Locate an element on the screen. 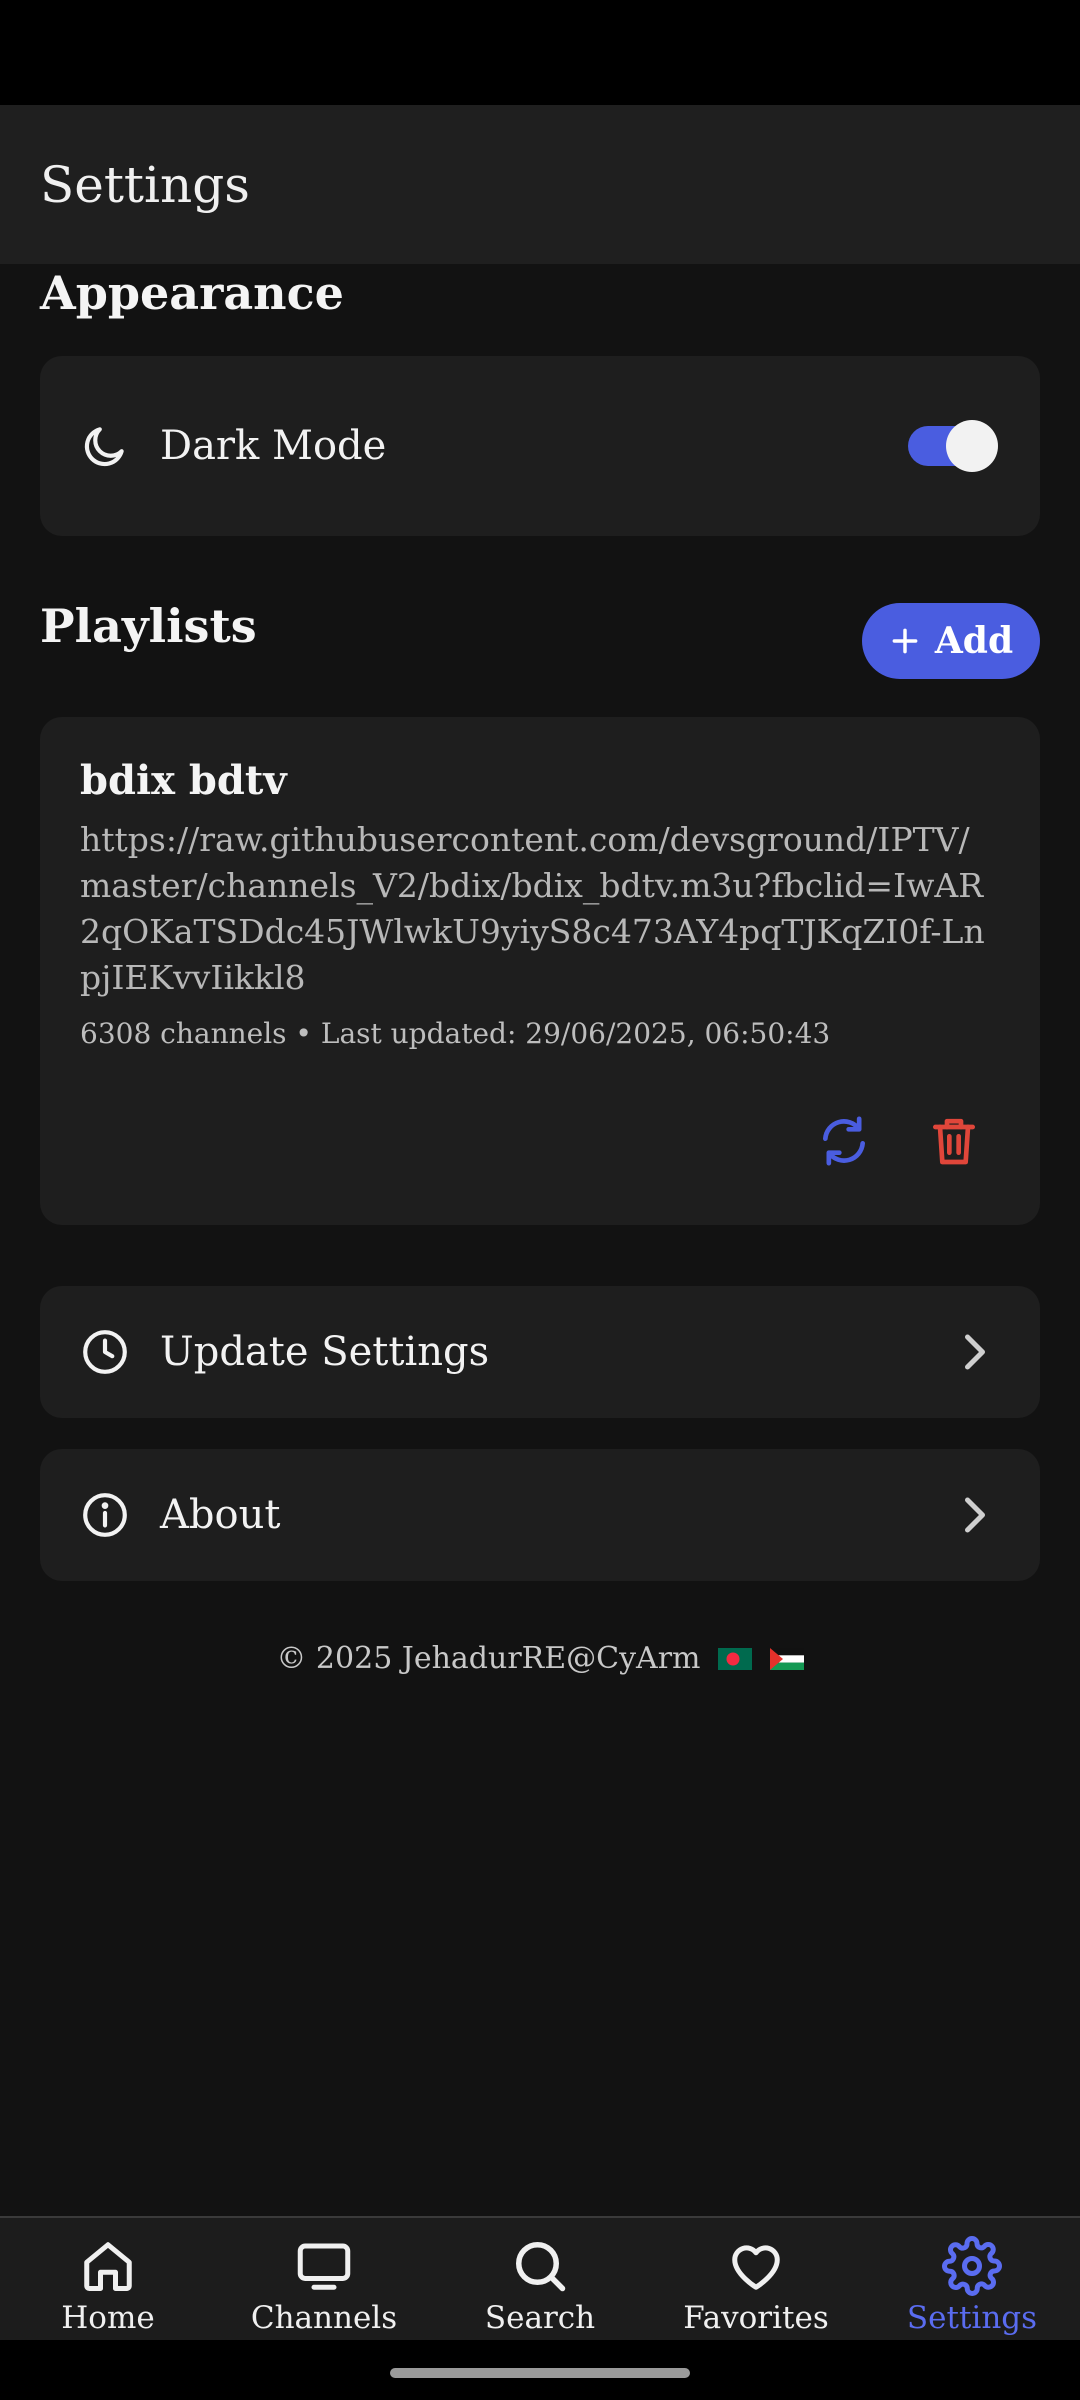 The height and width of the screenshot is (2400, 1080). dark-mode-toggle is located at coordinates (953, 446).